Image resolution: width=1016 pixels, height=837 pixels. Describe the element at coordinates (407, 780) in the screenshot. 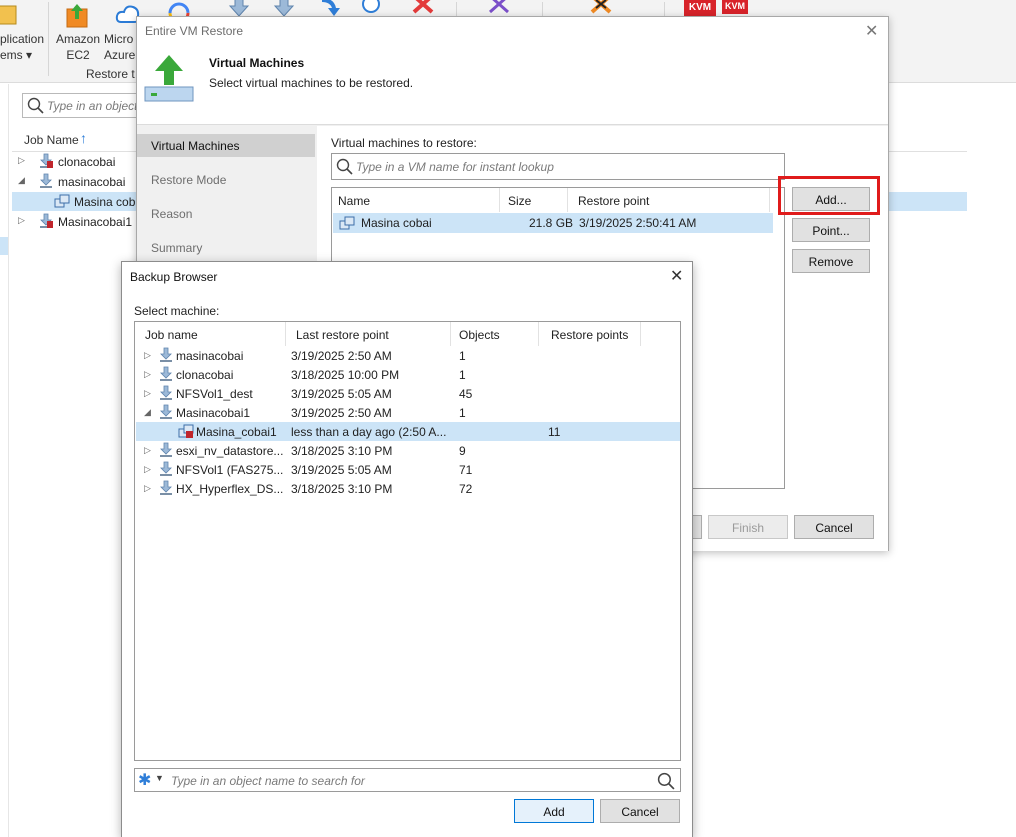

I see `object-search-input: ✱ ▼ Type in an object name to search for` at that location.